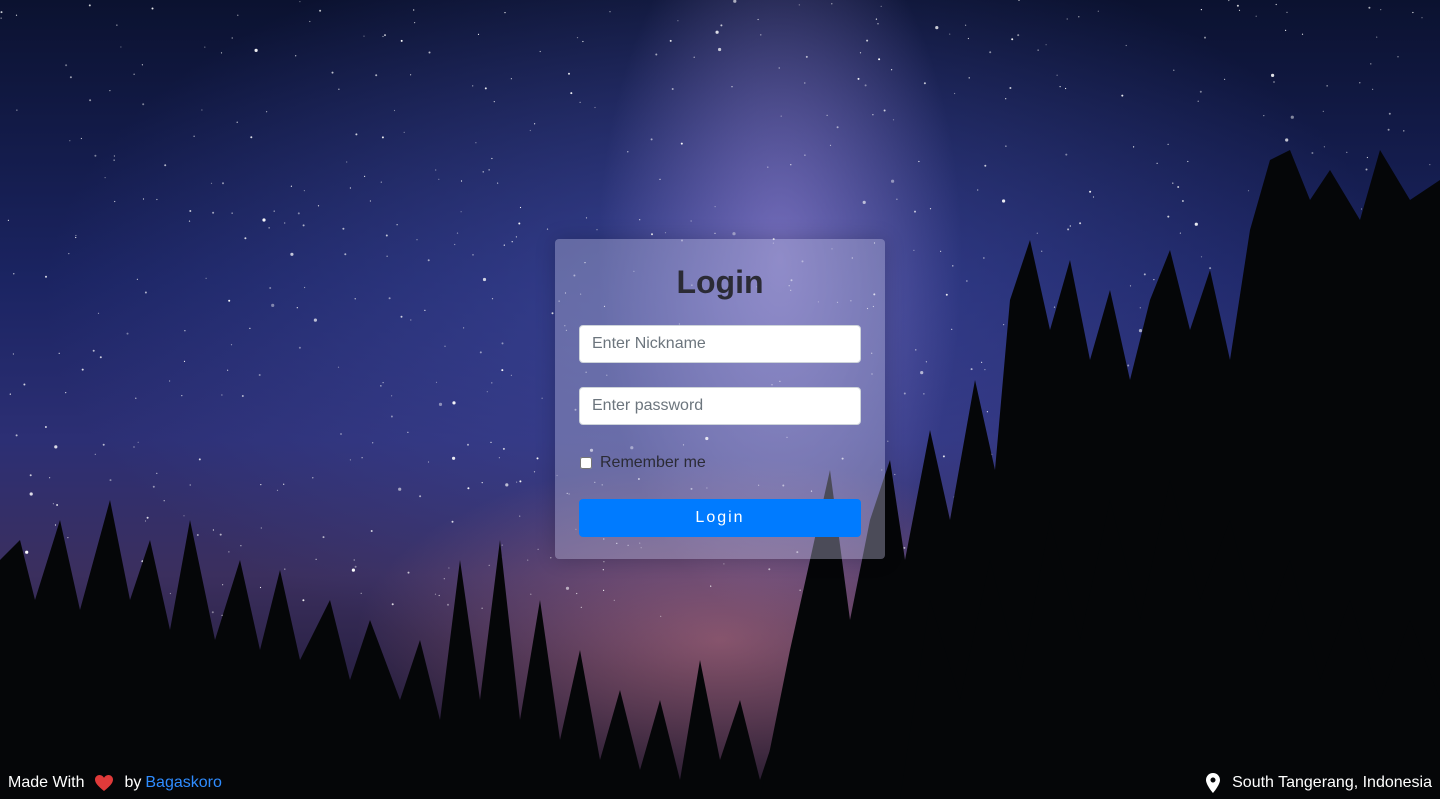  What do you see at coordinates (720, 518) in the screenshot?
I see `login-button: Login` at bounding box center [720, 518].